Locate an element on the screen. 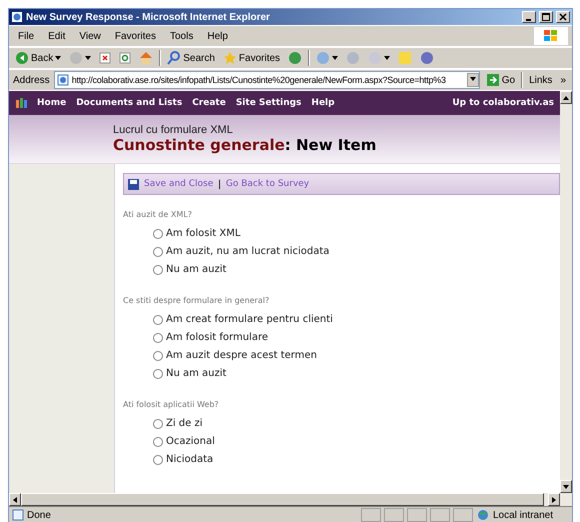 This screenshot has height=522, width=580. globe-icon is located at coordinates (483, 515).